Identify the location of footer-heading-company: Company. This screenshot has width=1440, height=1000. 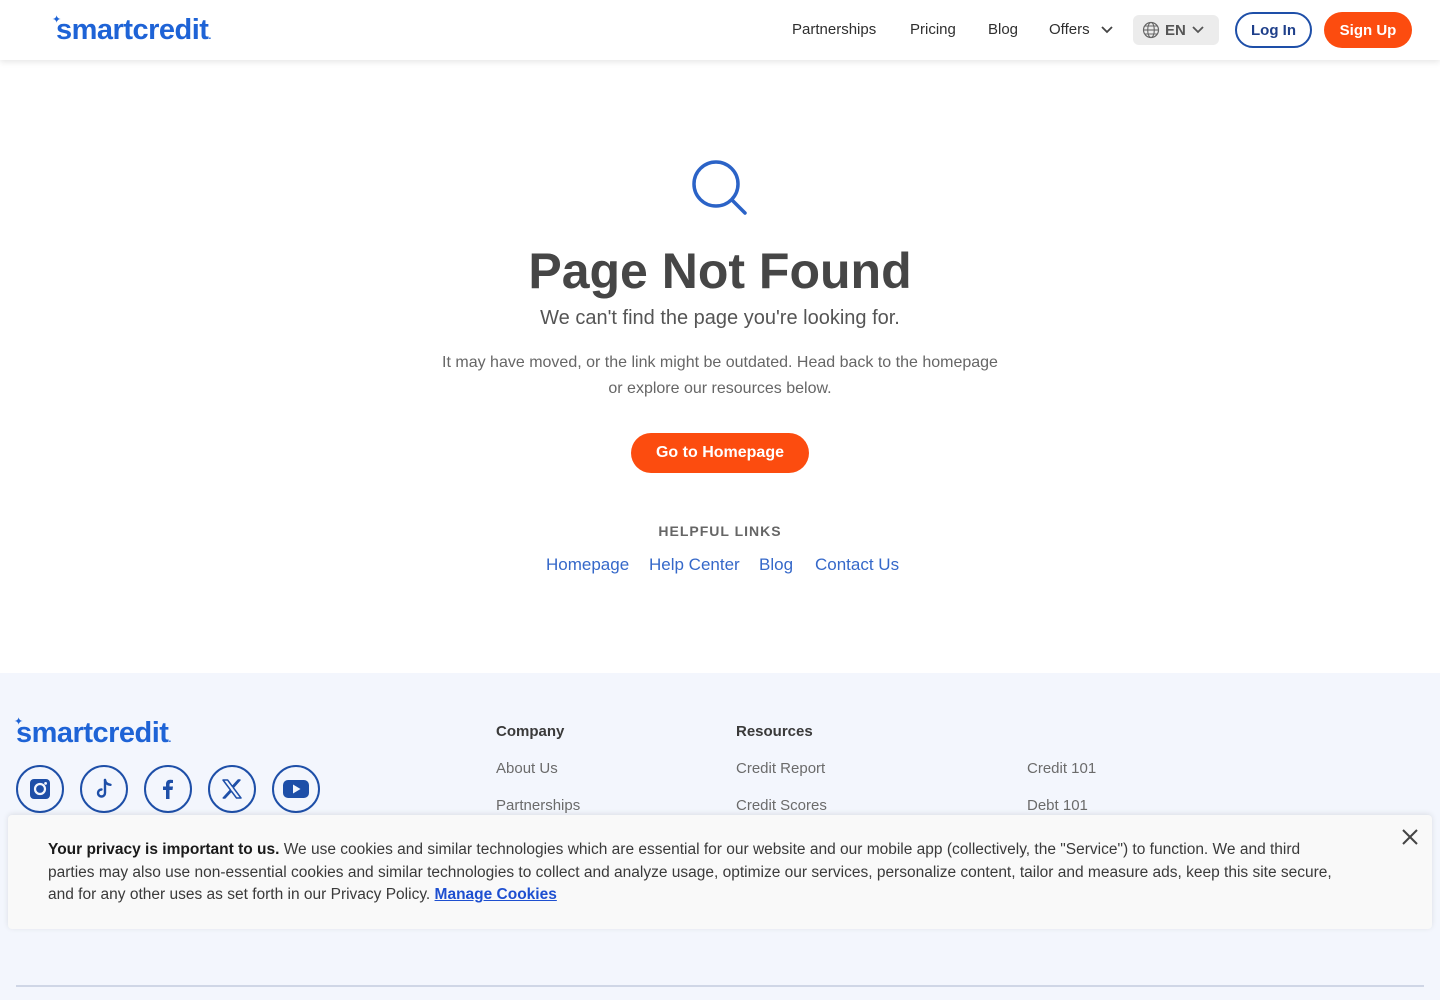
(530, 731).